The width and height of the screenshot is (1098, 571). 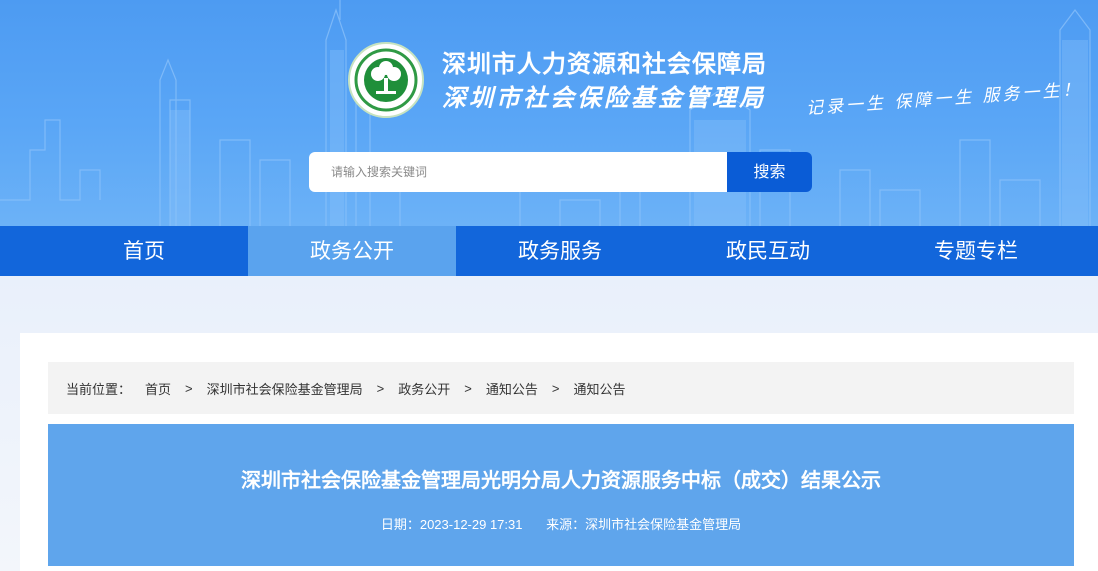 What do you see at coordinates (386, 80) in the screenshot?
I see `tree-emblem-icon` at bounding box center [386, 80].